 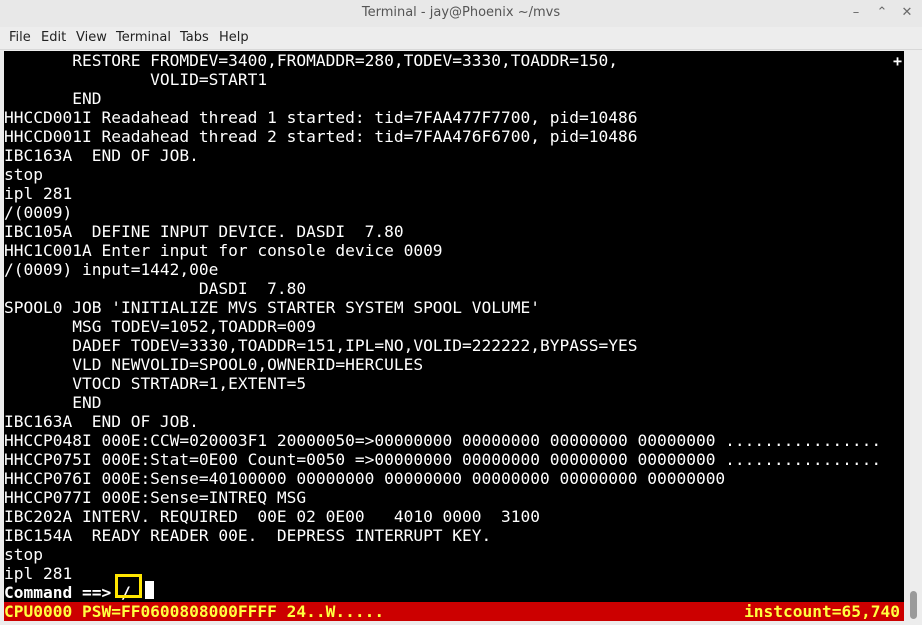 I want to click on terminal-line: /(0009), so click(x=38, y=212).